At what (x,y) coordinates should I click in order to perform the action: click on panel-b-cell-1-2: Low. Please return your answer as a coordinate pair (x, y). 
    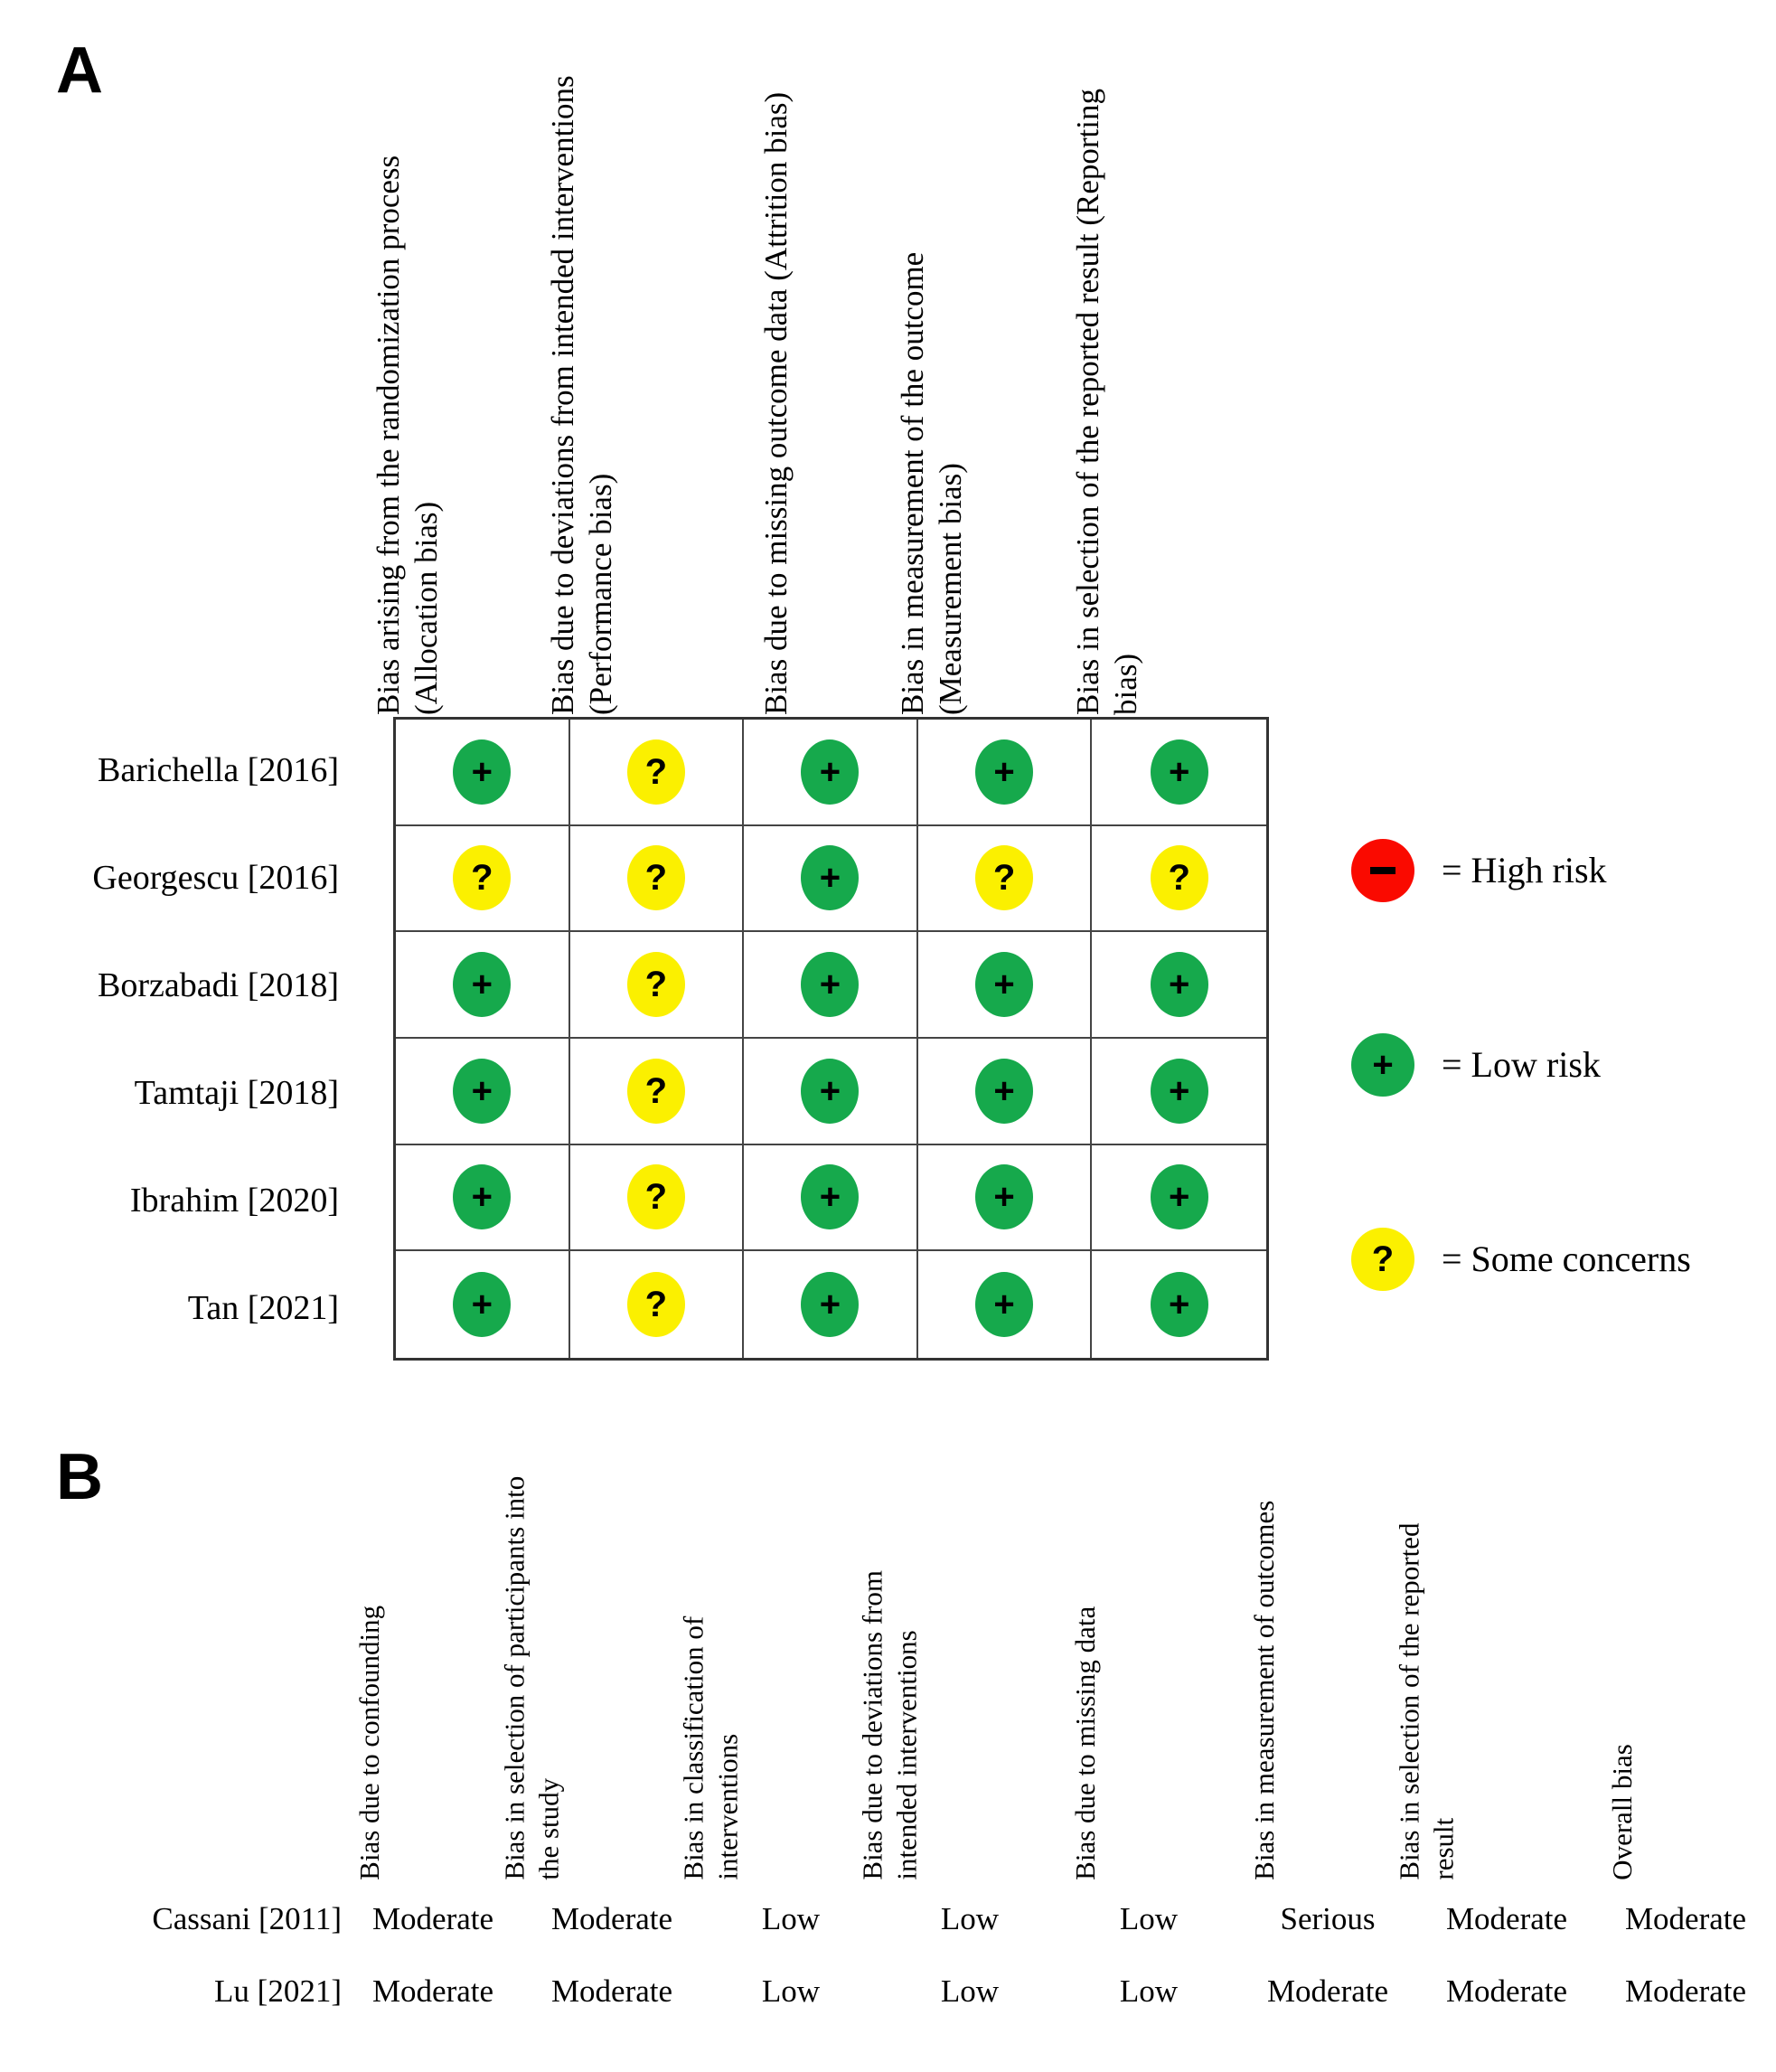
    Looking at the image, I should click on (791, 1991).